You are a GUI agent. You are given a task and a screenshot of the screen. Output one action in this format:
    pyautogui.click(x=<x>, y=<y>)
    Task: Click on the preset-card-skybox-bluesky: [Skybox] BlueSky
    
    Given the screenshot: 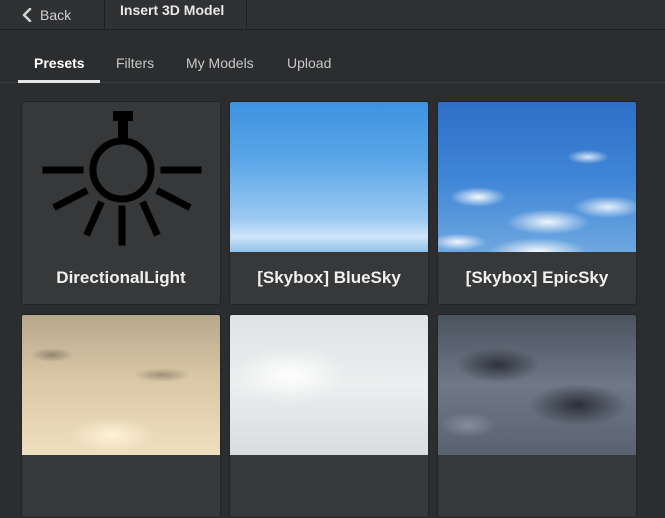 What is the action you would take?
    pyautogui.click(x=329, y=203)
    